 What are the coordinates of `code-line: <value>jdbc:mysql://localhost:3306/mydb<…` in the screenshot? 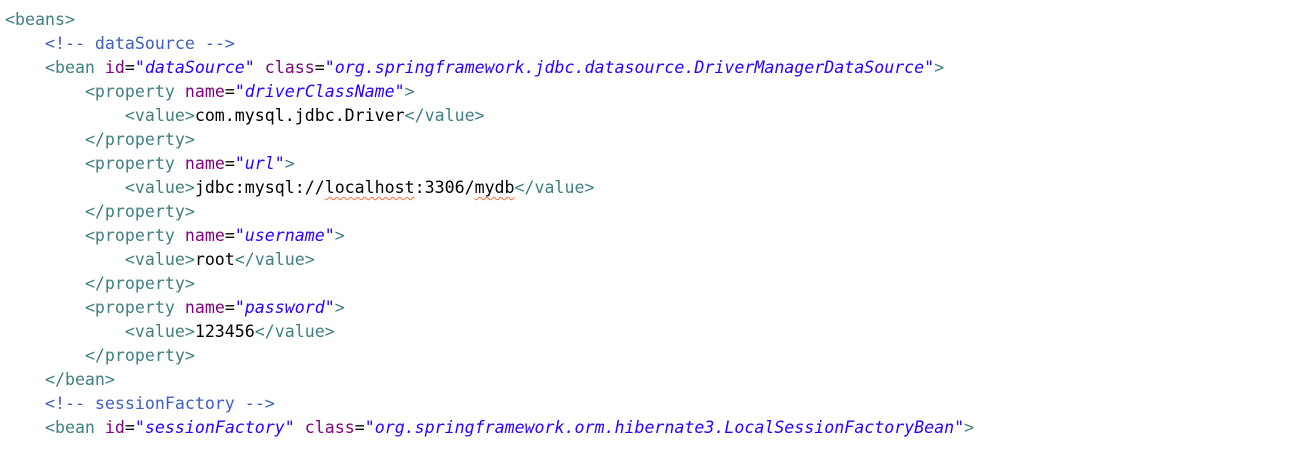 It's located at (489, 188).